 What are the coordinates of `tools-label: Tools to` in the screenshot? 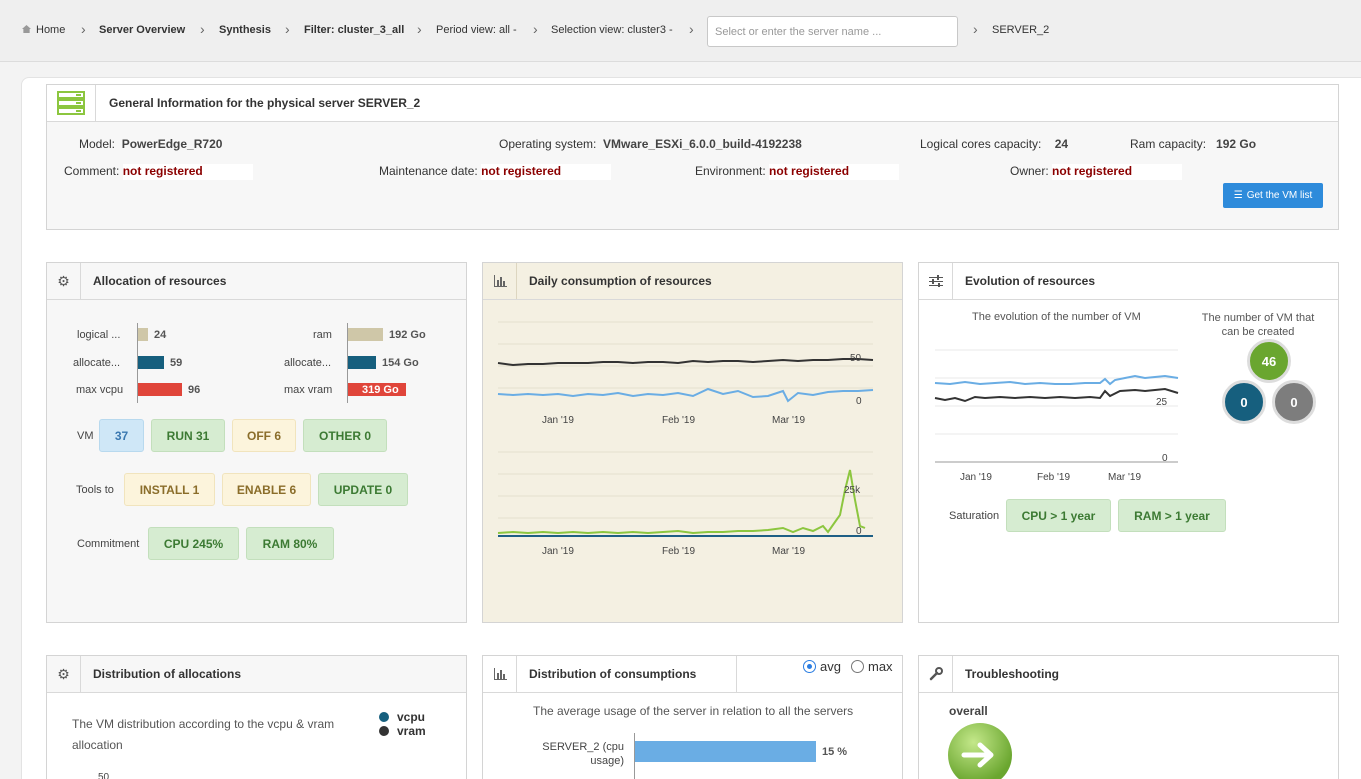 It's located at (95, 490).